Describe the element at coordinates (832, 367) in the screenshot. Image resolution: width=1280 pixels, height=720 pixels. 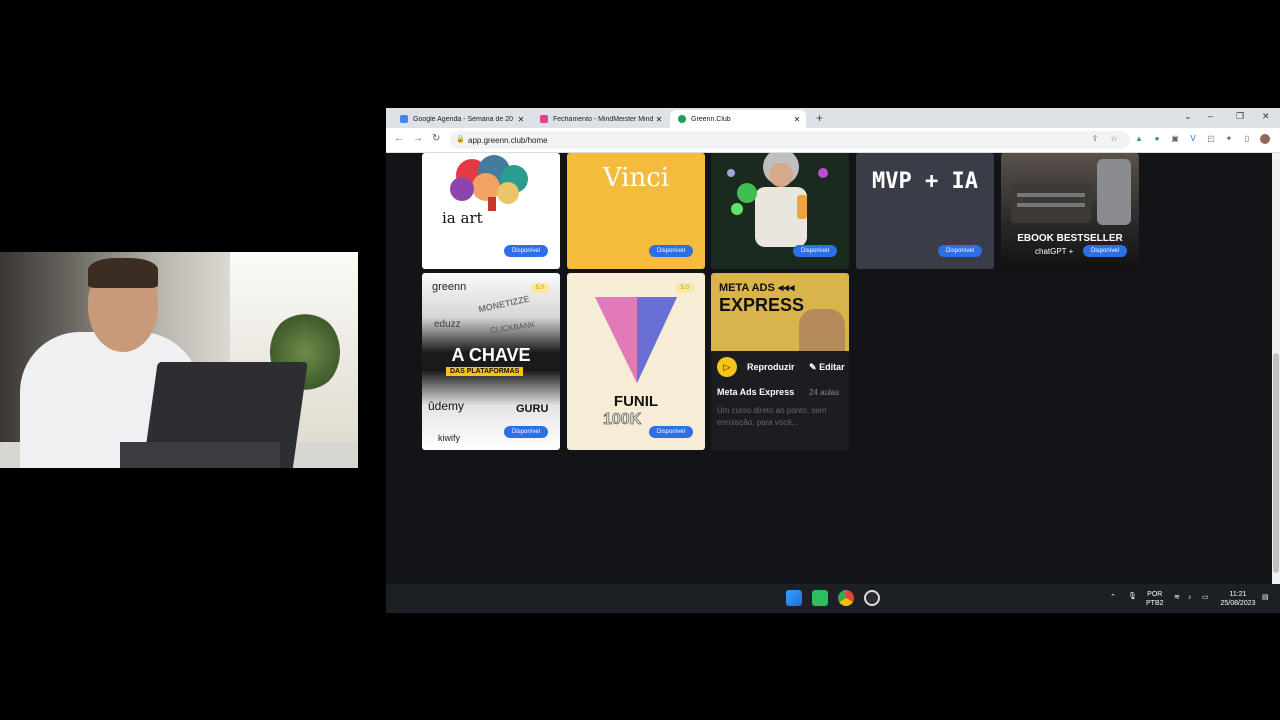
I see `edit-label: Editar` at that location.